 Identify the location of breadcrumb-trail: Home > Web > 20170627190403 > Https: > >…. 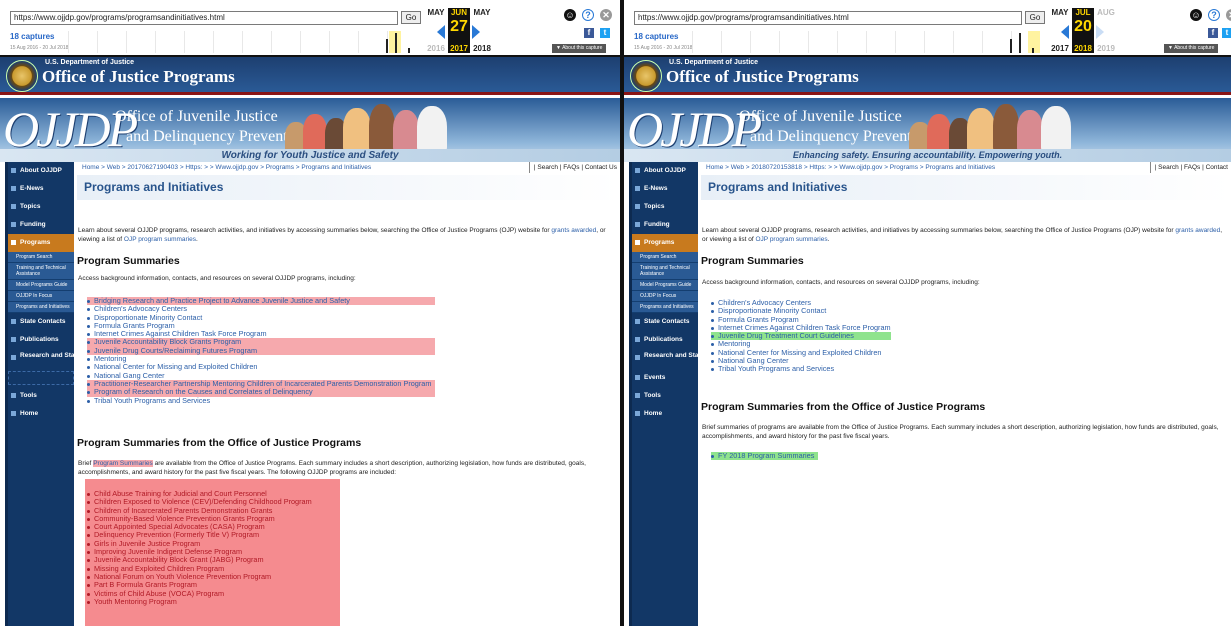
(226, 167).